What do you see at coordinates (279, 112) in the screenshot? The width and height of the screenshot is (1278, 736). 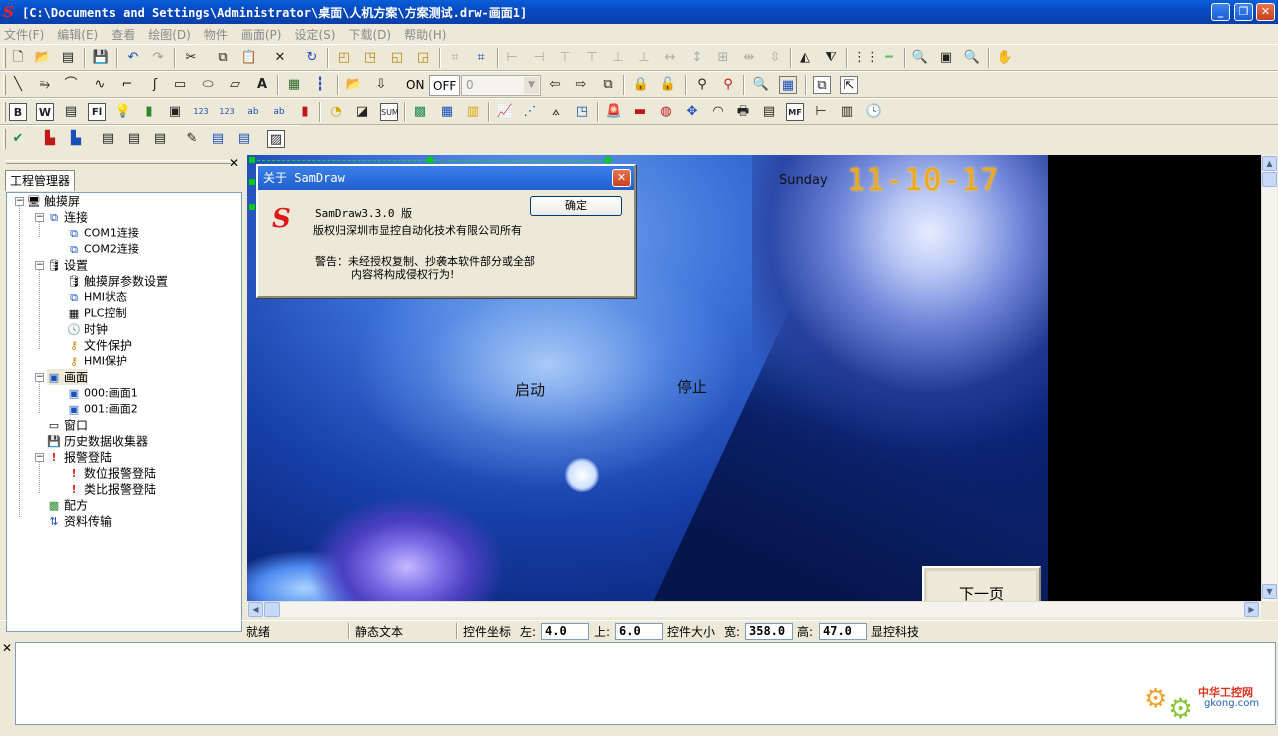 I see `ascii-input-icon: ab` at bounding box center [279, 112].